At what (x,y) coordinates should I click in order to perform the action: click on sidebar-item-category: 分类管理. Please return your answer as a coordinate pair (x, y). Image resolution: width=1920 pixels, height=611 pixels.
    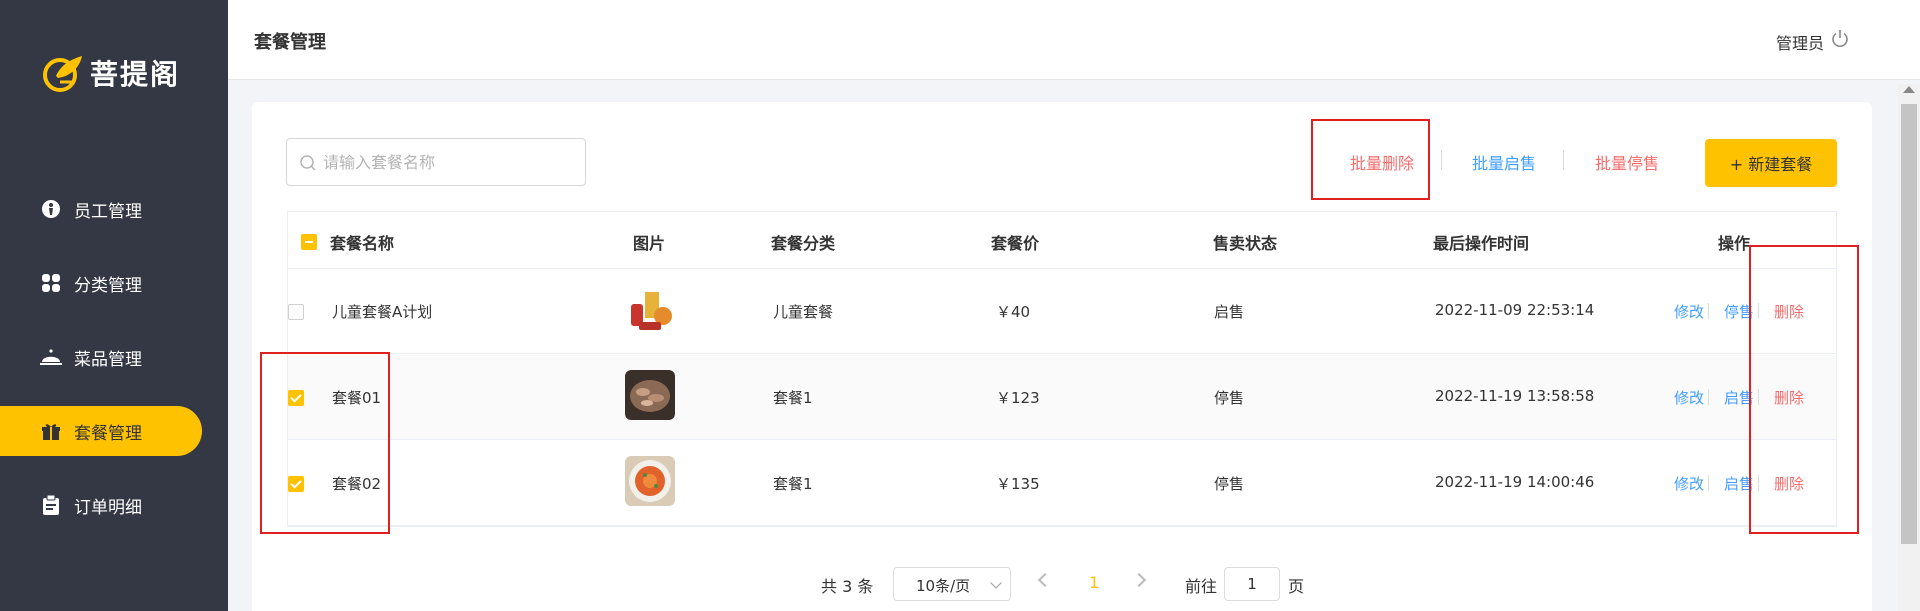
    Looking at the image, I should click on (114, 283).